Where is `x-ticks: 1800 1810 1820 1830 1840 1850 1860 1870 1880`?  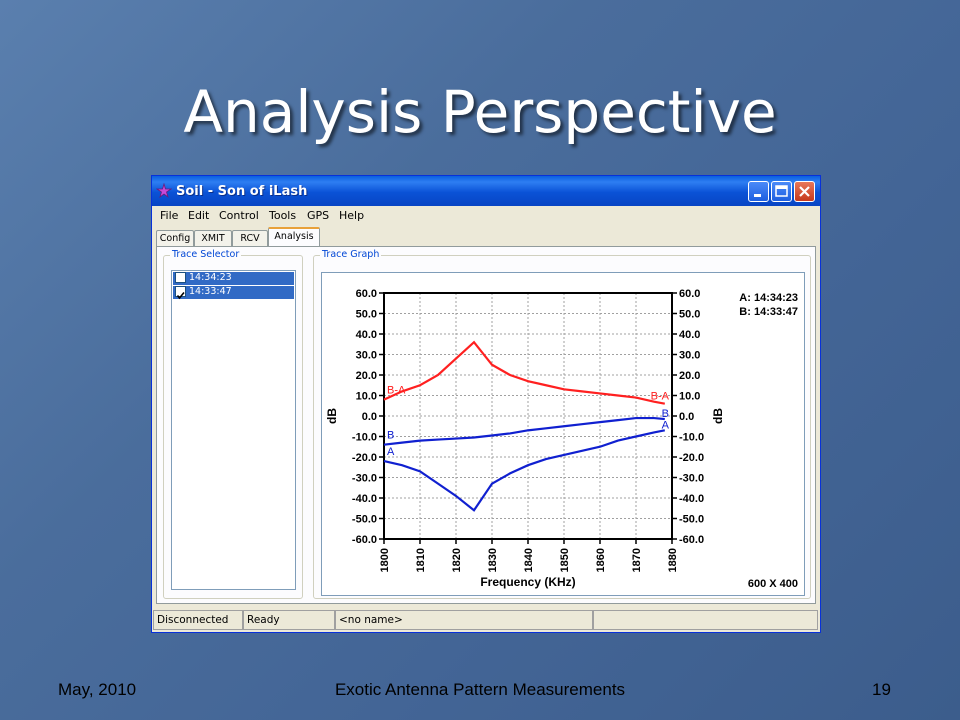
x-ticks: 1800 1810 1820 1830 1840 1850 1860 1870 1880 is located at coordinates (529, 555).